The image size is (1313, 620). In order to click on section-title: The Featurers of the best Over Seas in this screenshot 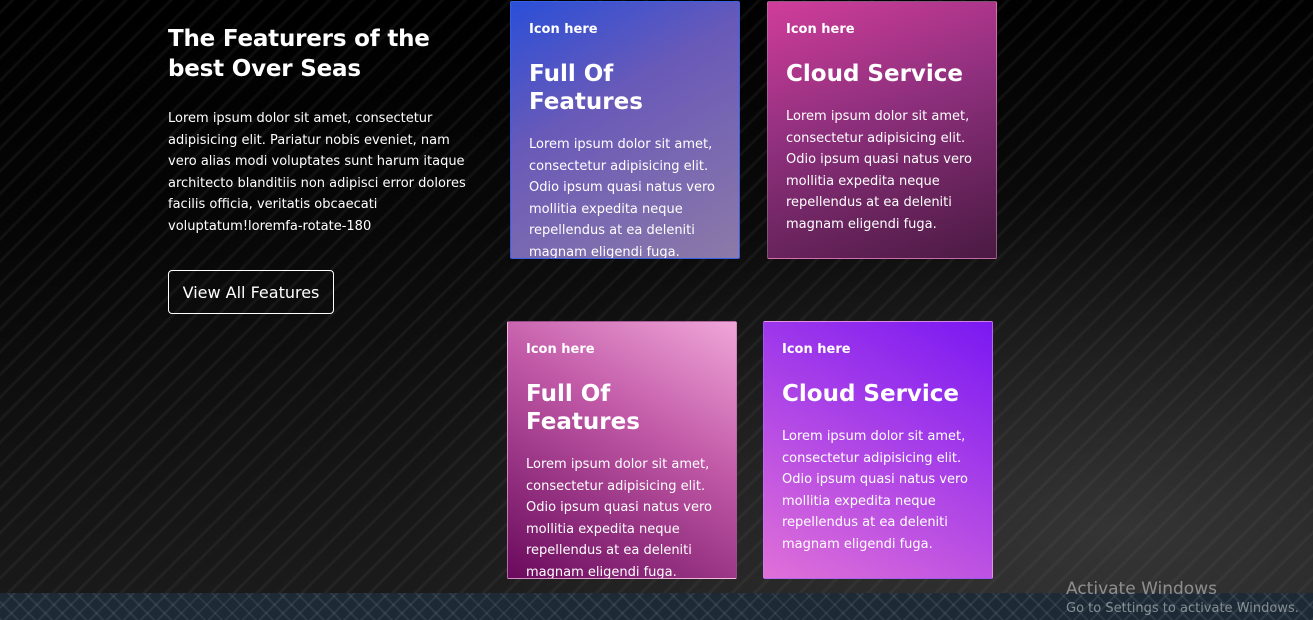, I will do `click(299, 54)`.